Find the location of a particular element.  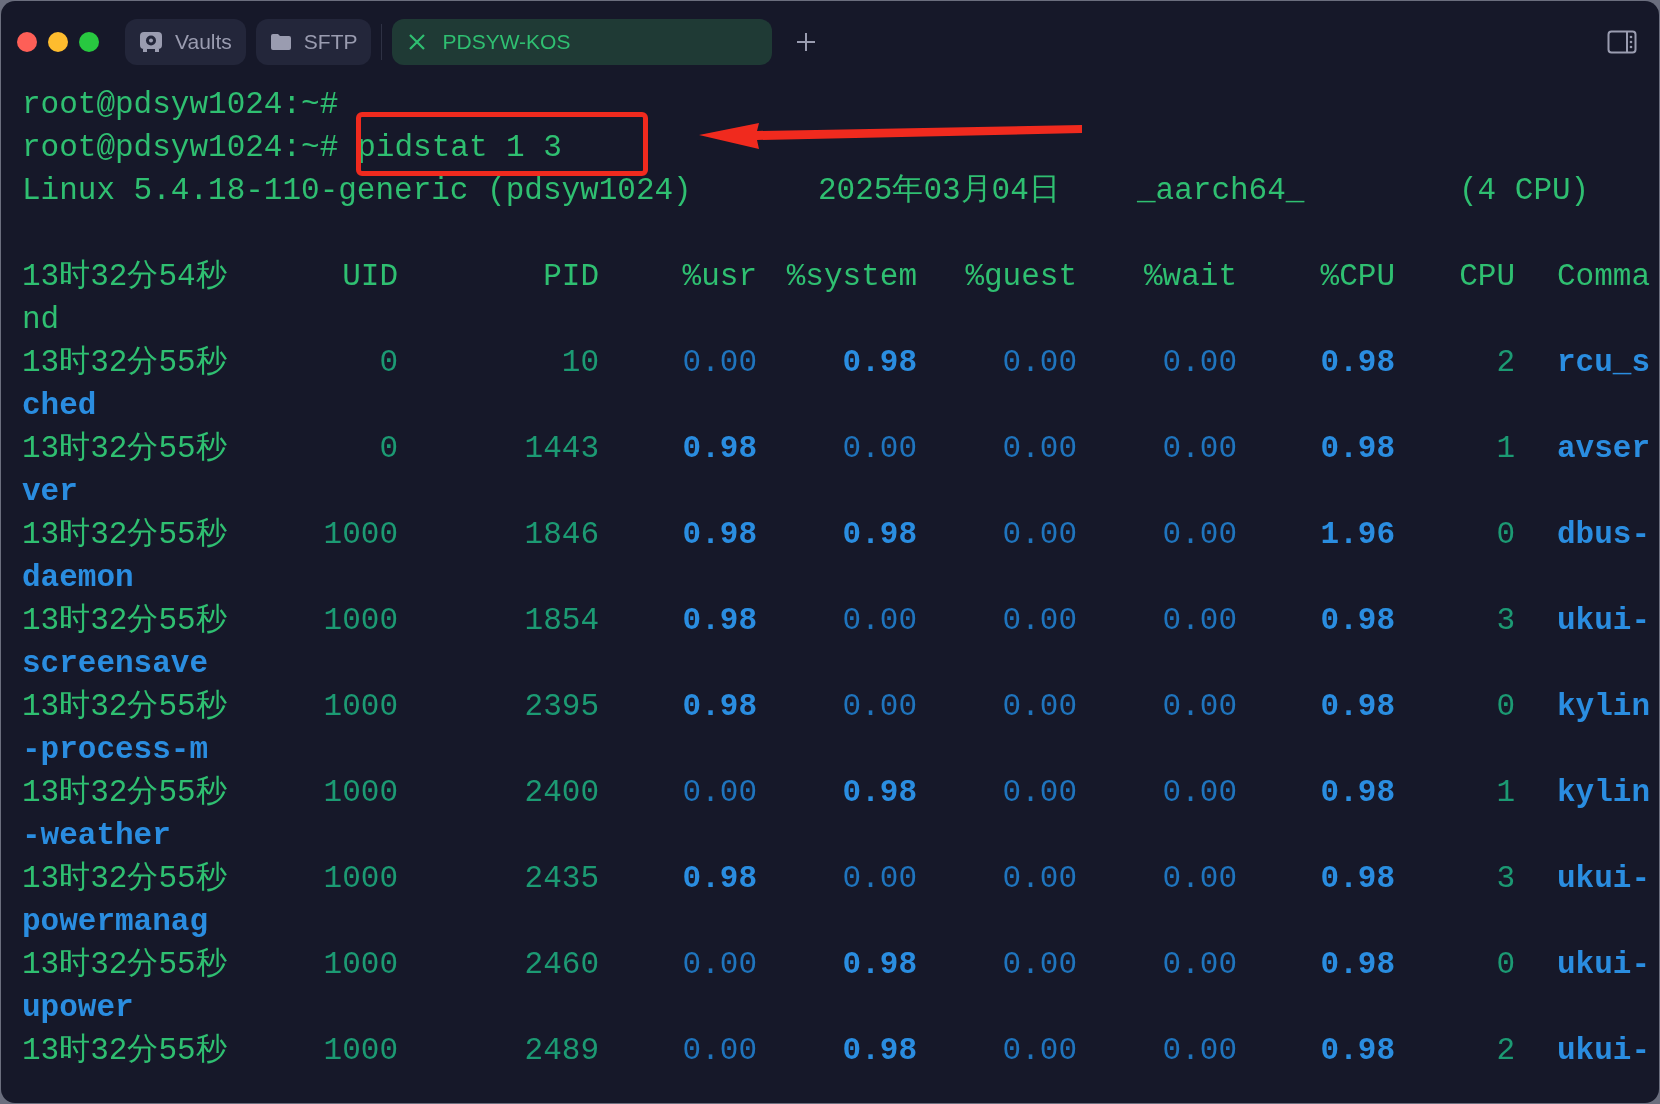

column-header: PID is located at coordinates (570, 277).